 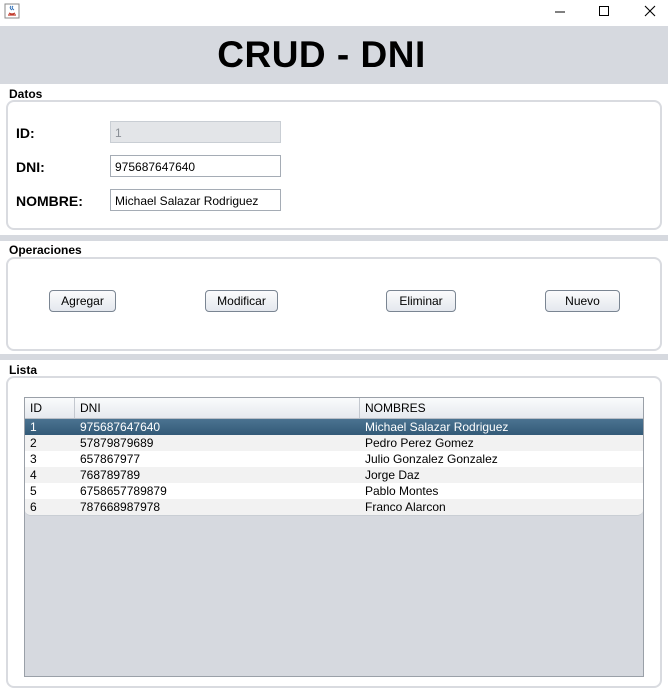 I want to click on table-cell: Franco Alarcon, so click(x=405, y=507).